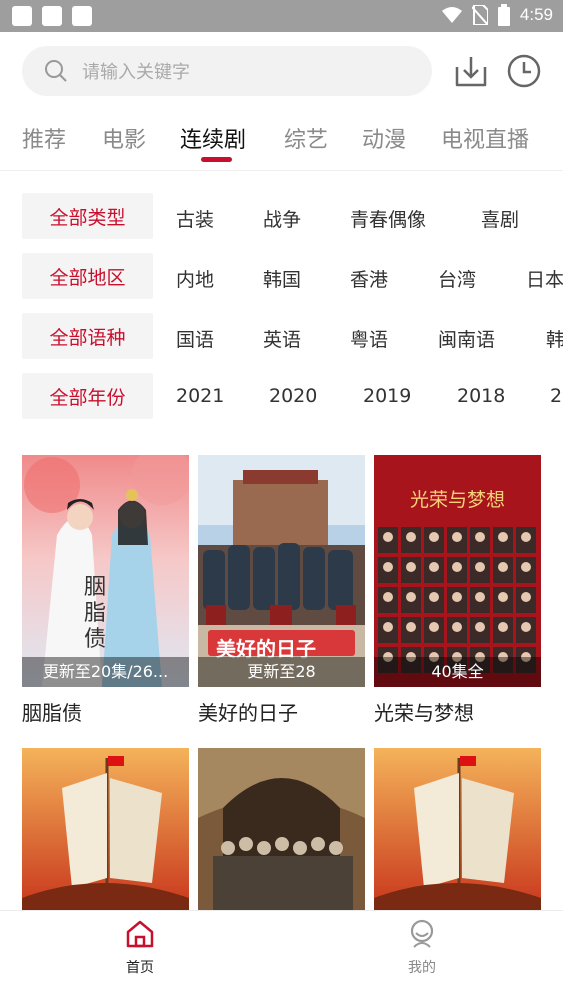 The width and height of the screenshot is (563, 1000). I want to click on filter-option: 青春偶像, so click(388, 218).